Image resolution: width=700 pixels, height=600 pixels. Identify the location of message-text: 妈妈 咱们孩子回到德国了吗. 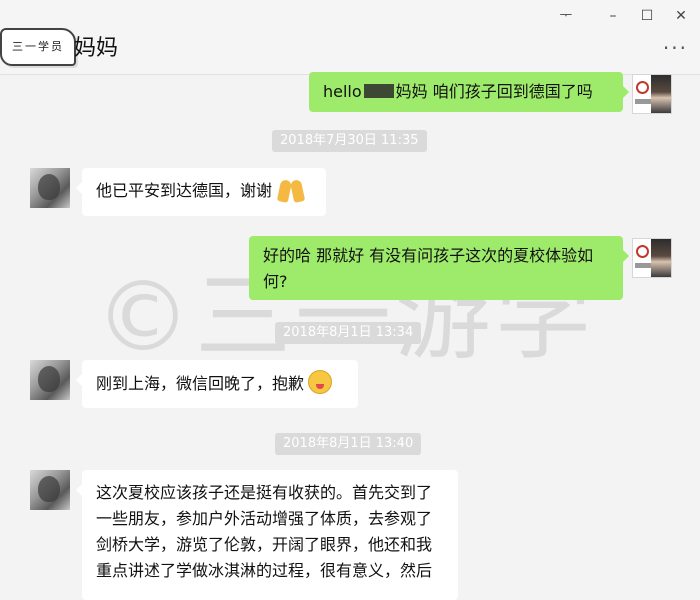
(494, 91).